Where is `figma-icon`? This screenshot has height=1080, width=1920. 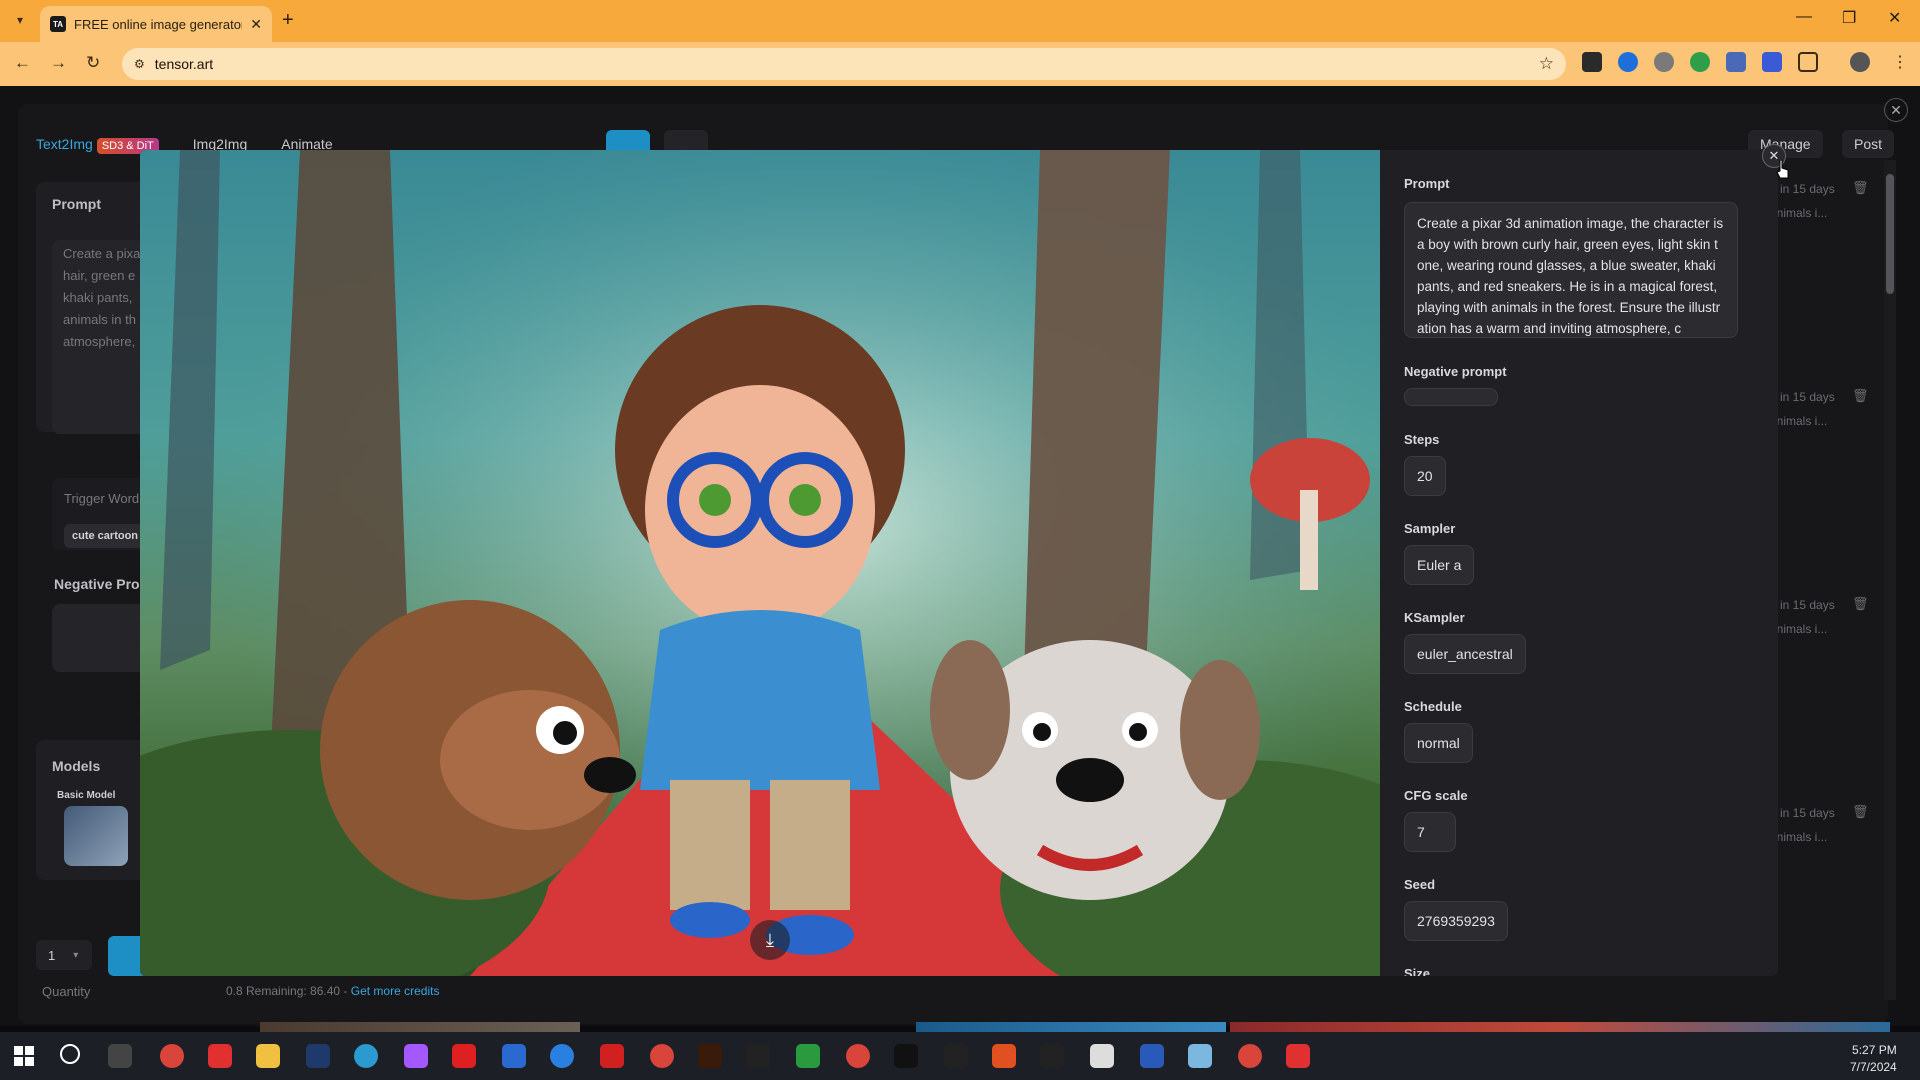 figma-icon is located at coordinates (416, 1056).